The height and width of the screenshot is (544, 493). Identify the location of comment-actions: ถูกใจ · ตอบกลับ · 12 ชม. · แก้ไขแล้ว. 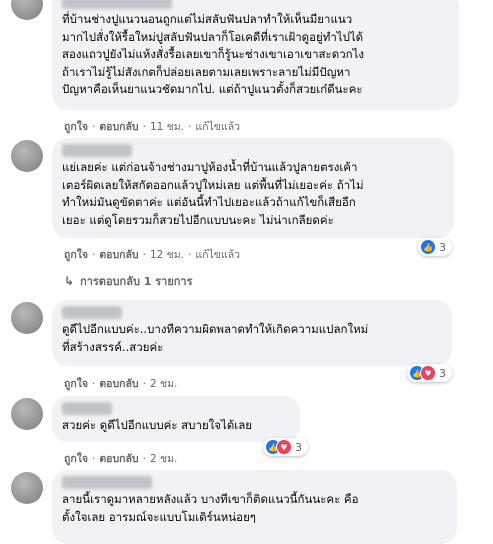
(152, 254).